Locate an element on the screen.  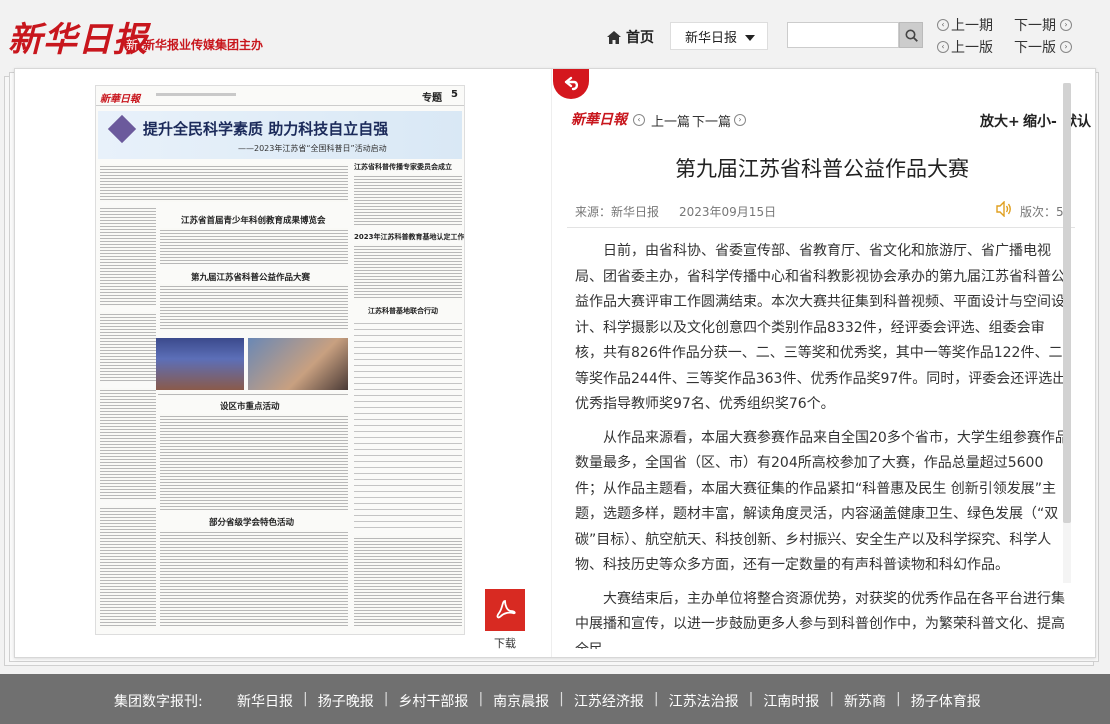
paper-select-value: 新华日报 is located at coordinates (711, 38).